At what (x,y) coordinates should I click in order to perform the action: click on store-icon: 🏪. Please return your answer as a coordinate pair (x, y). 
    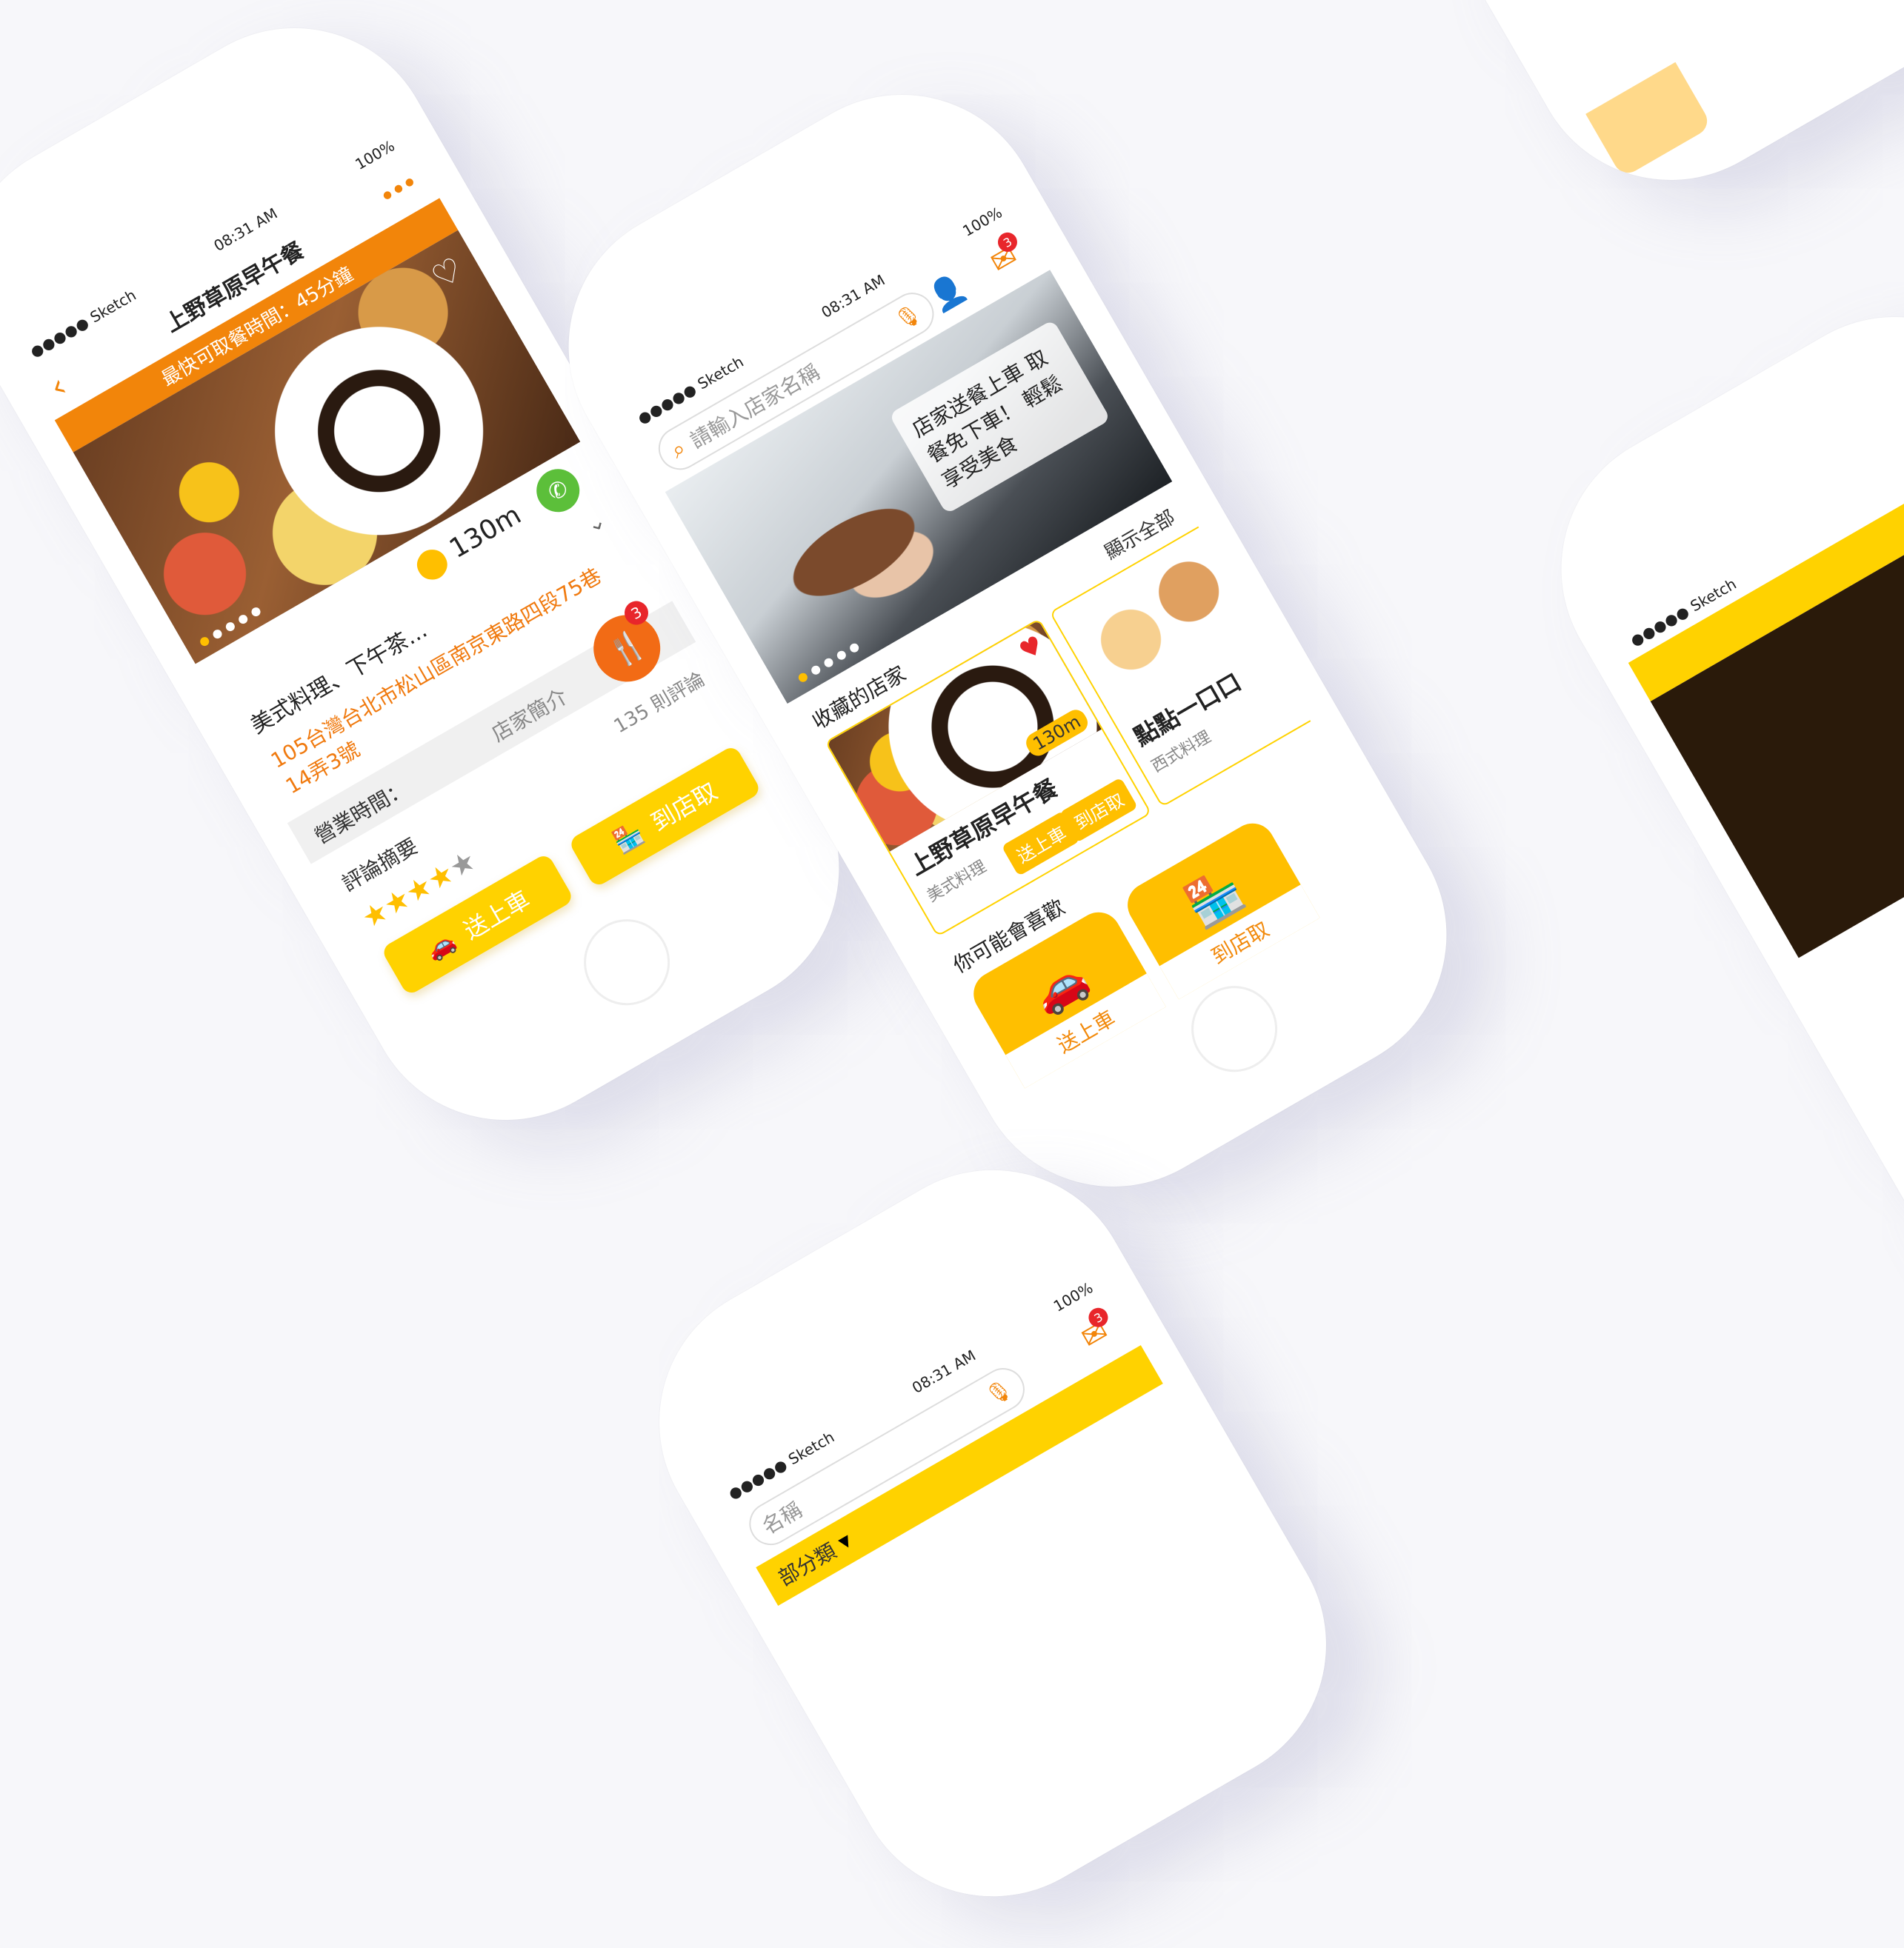
    Looking at the image, I should click on (628, 838).